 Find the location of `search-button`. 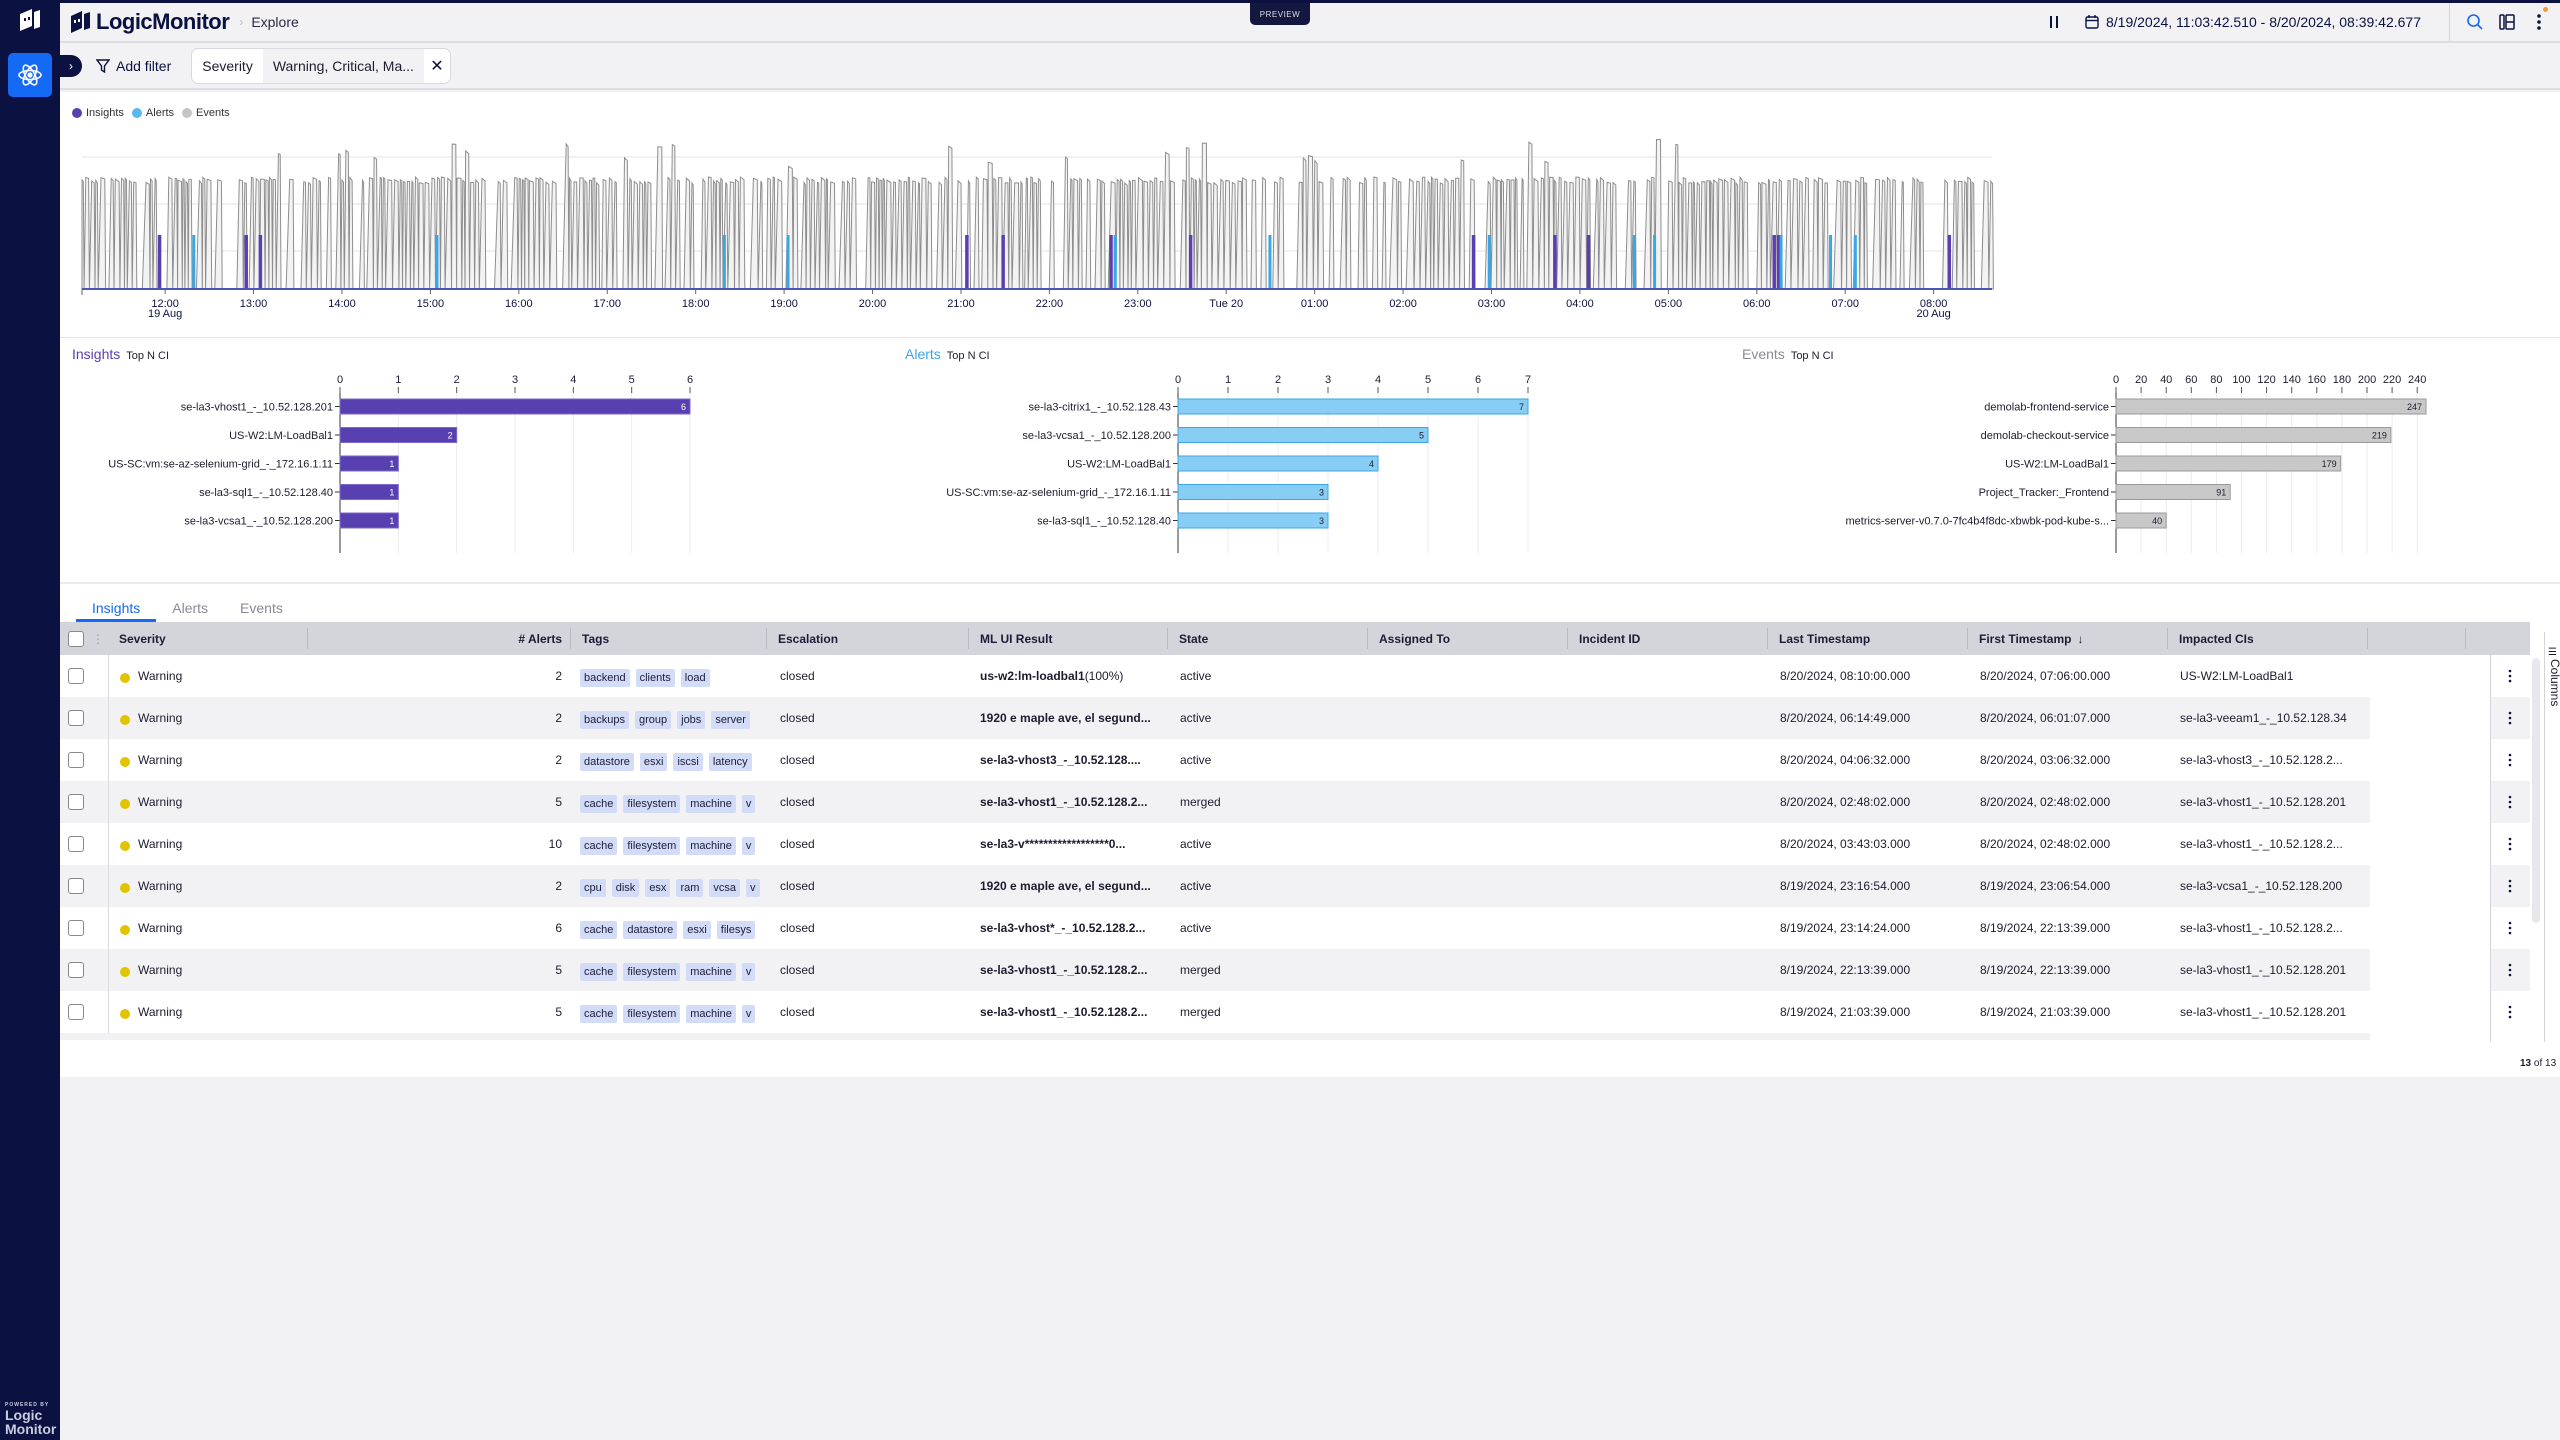

search-button is located at coordinates (2475, 22).